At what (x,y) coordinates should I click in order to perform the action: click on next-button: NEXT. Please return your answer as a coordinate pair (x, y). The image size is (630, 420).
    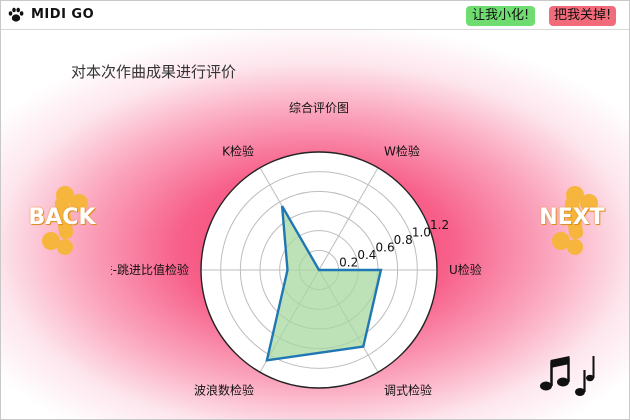
    Looking at the image, I should click on (572, 220).